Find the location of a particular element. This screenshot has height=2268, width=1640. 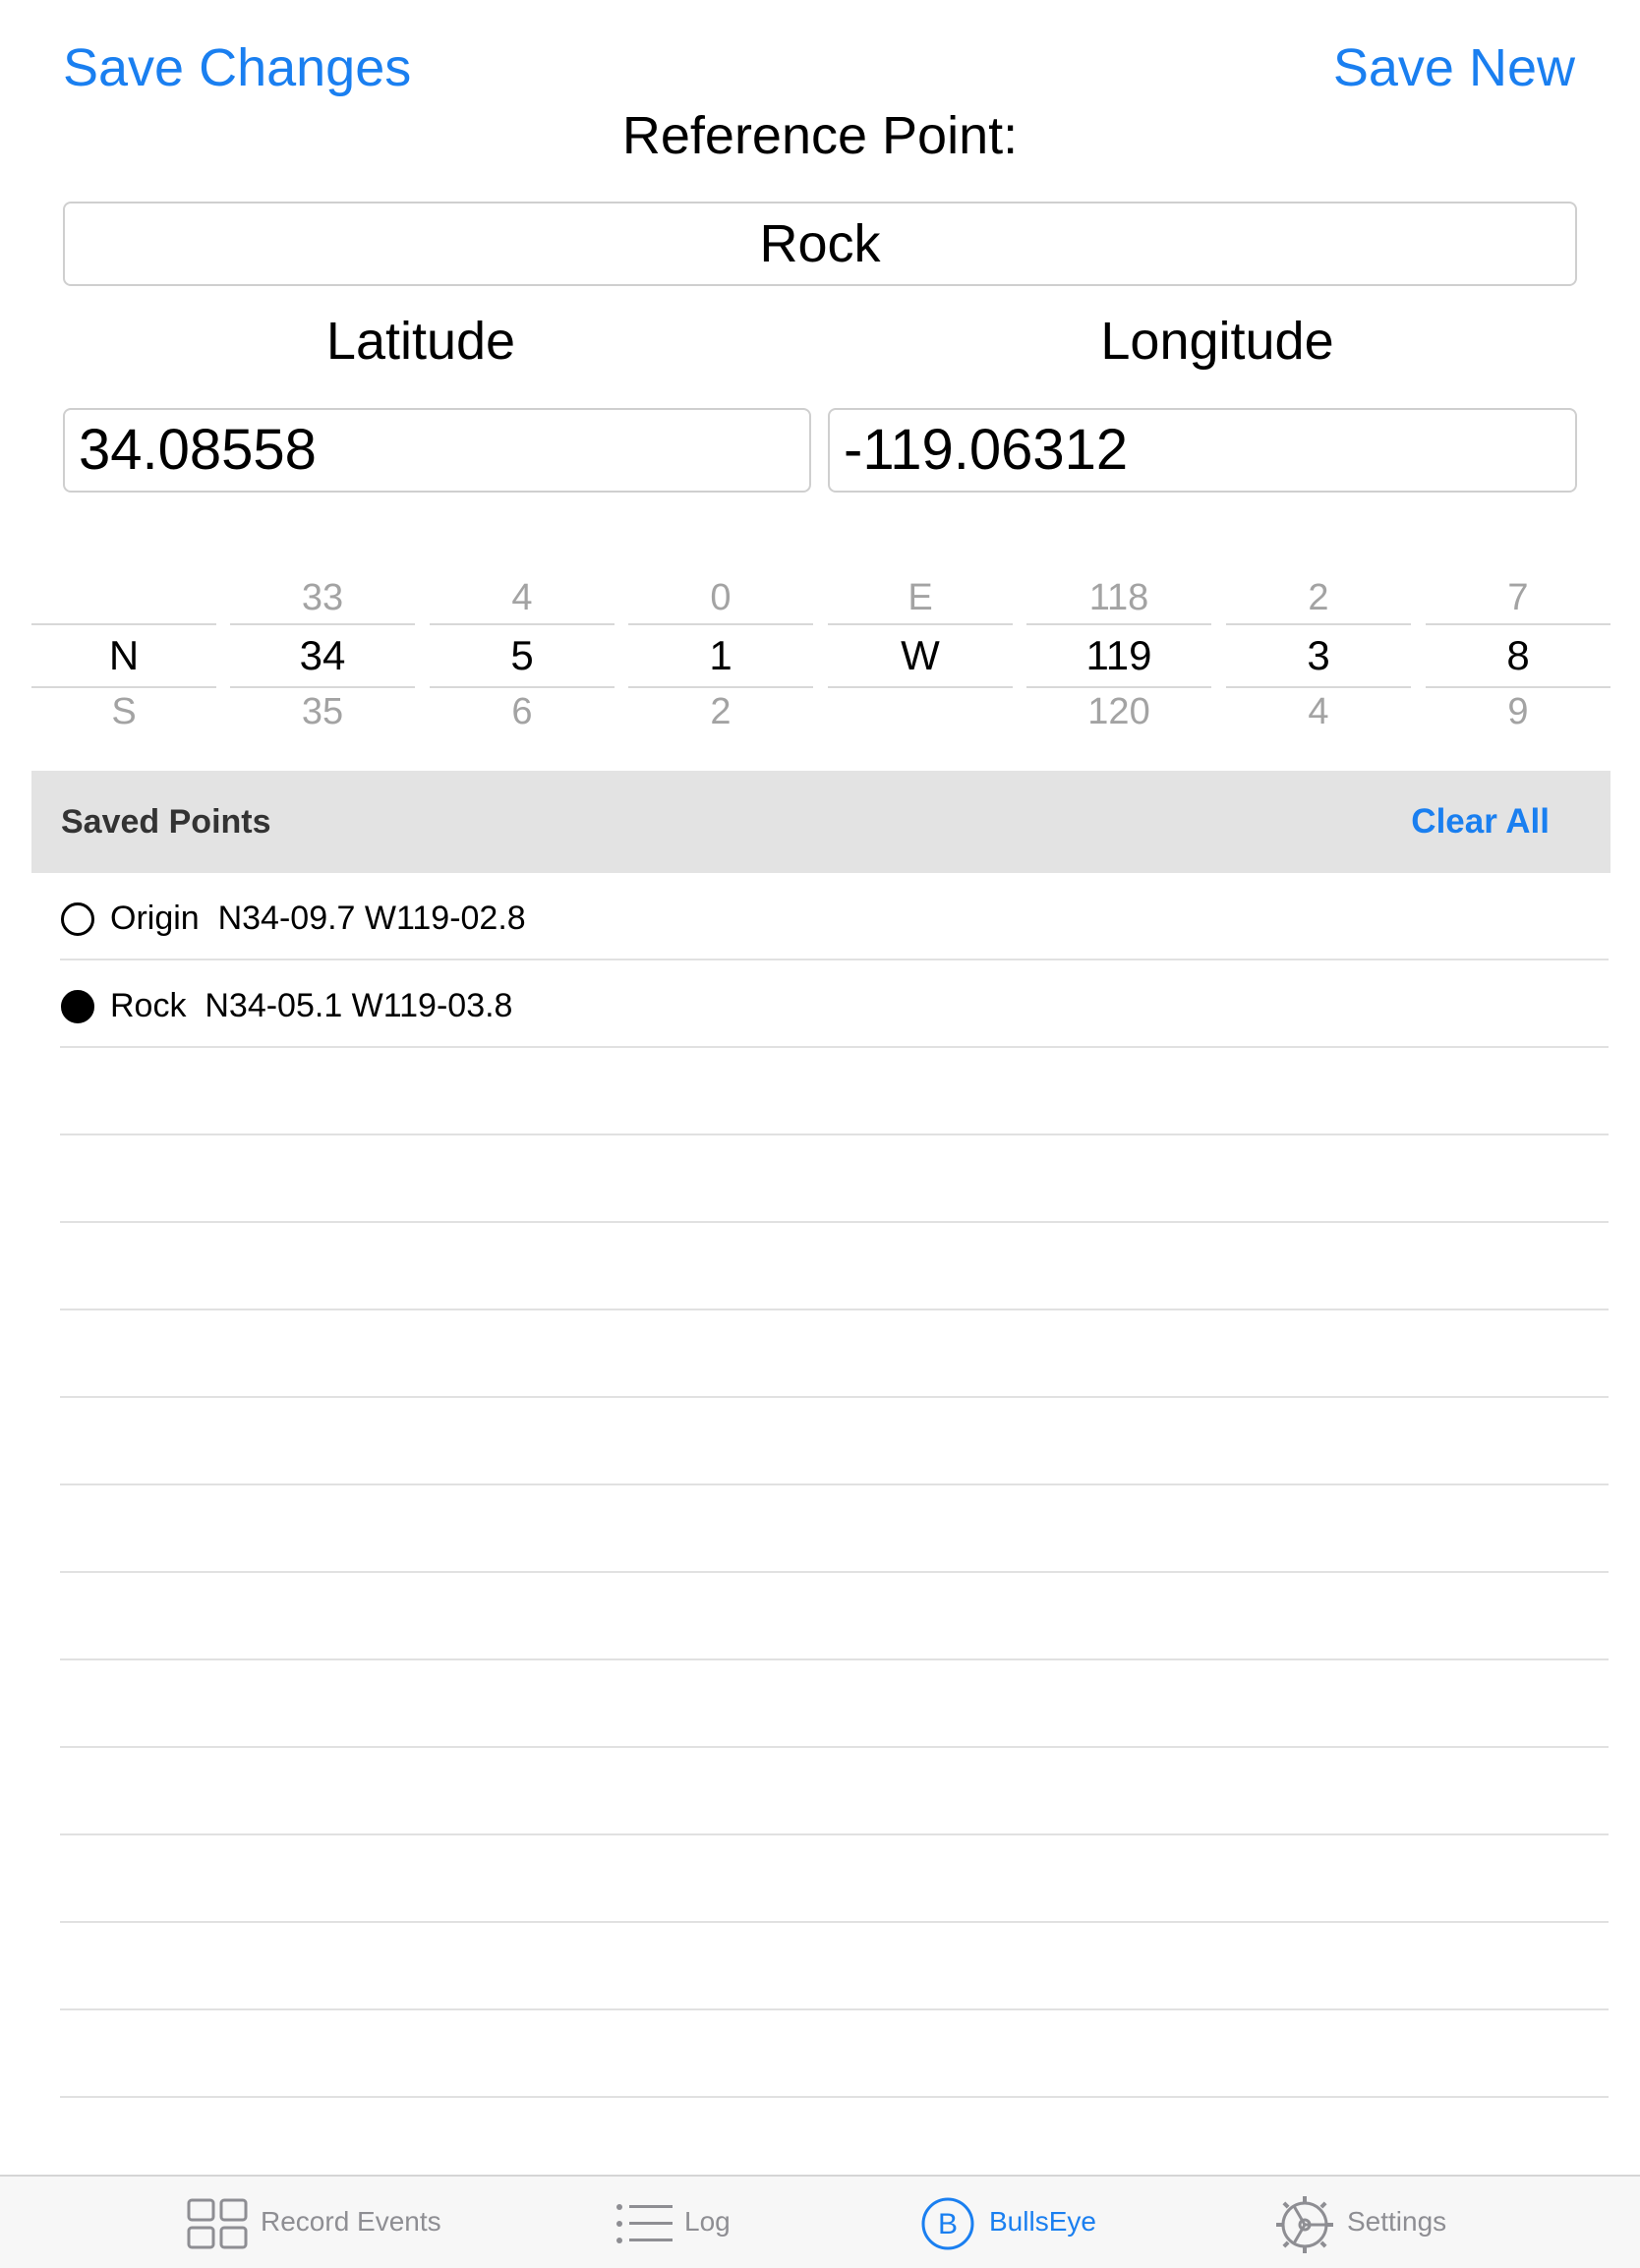

picker-column-lon-degrees: 118 119 120 is located at coordinates (1118, 653).